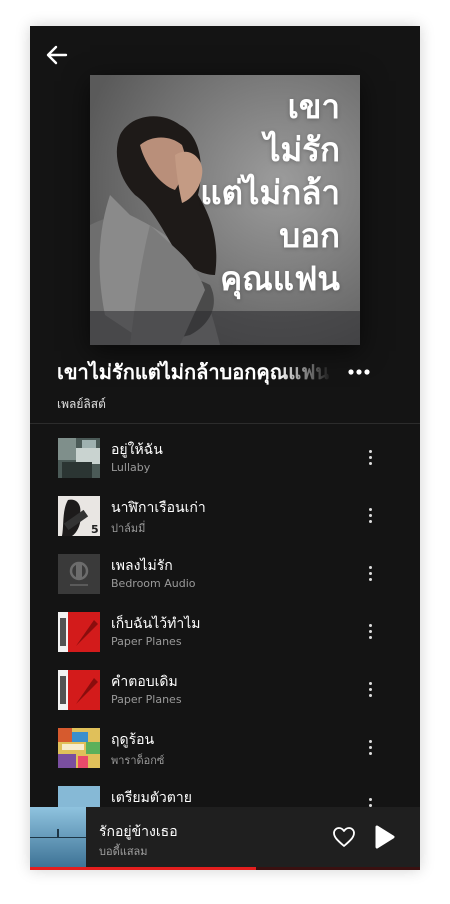  Describe the element at coordinates (280, 278) in the screenshot. I see `cover-line: คุณแฟน` at that location.